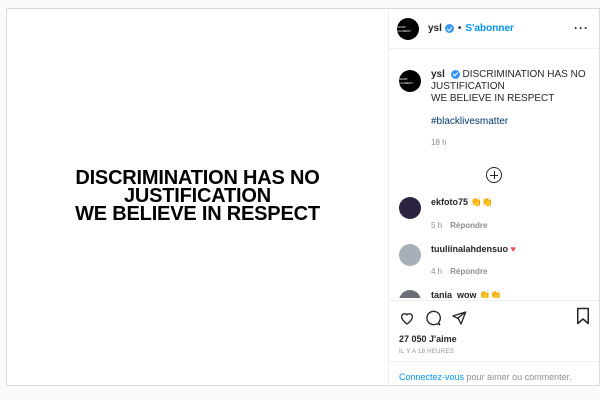 The width and height of the screenshot is (600, 400). I want to click on login-link: Connectez-vous, so click(431, 377).